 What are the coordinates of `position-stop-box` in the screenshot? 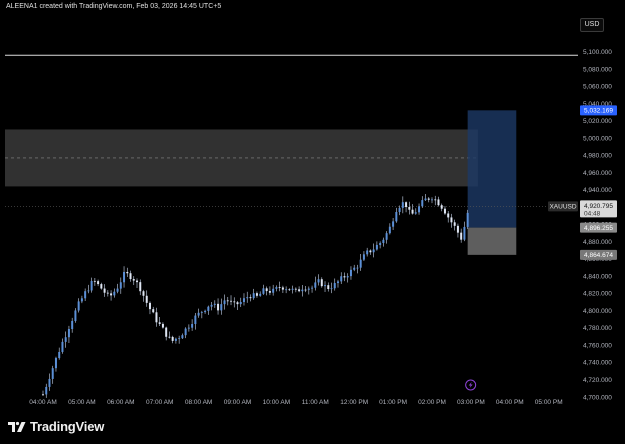 It's located at (492, 241).